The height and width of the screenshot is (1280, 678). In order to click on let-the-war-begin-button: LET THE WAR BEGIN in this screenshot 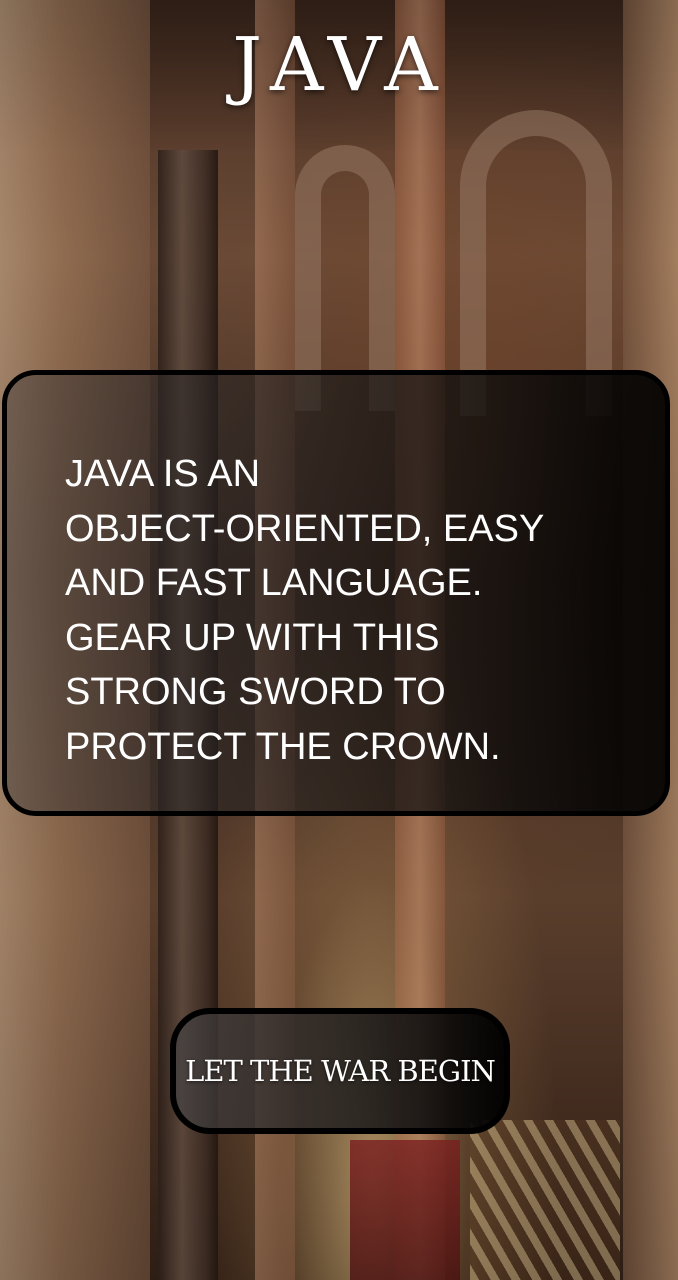, I will do `click(340, 1071)`.